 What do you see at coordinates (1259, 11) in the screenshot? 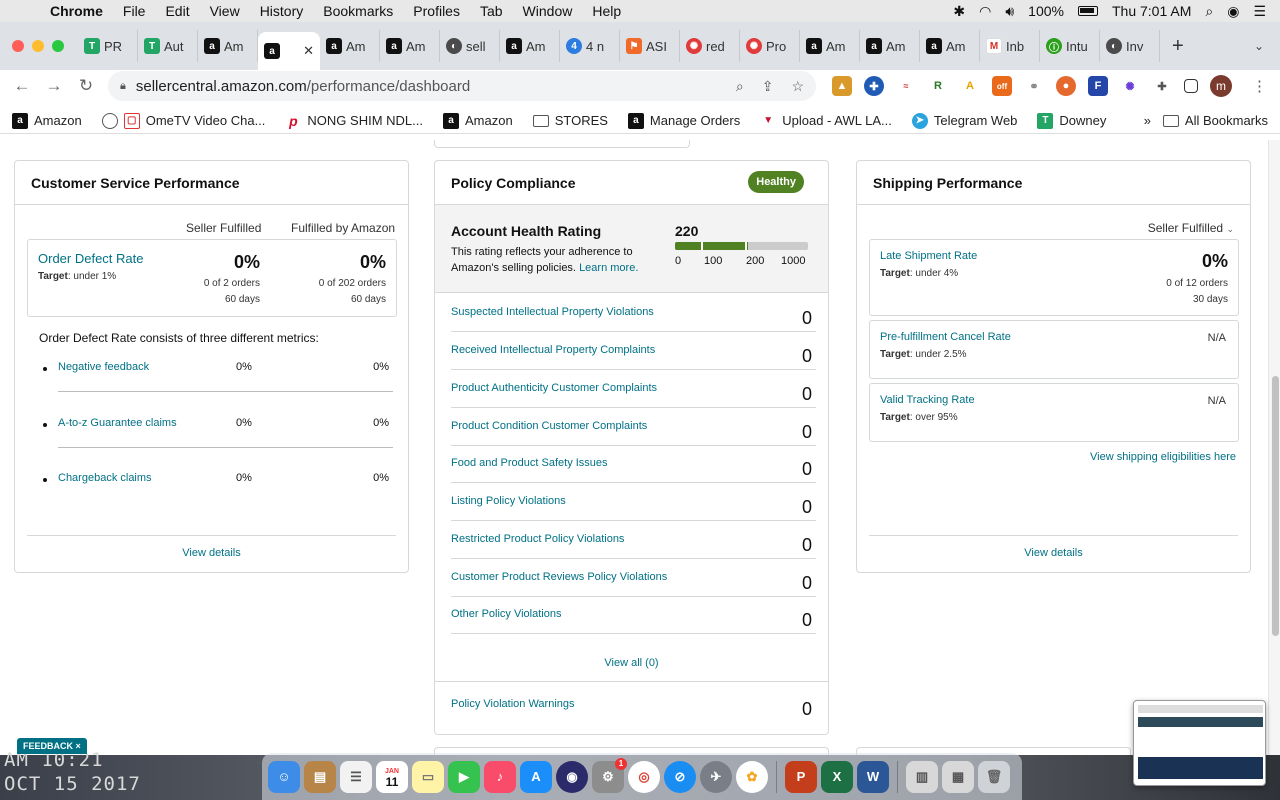
I see `control-center-icon: ☰` at bounding box center [1259, 11].